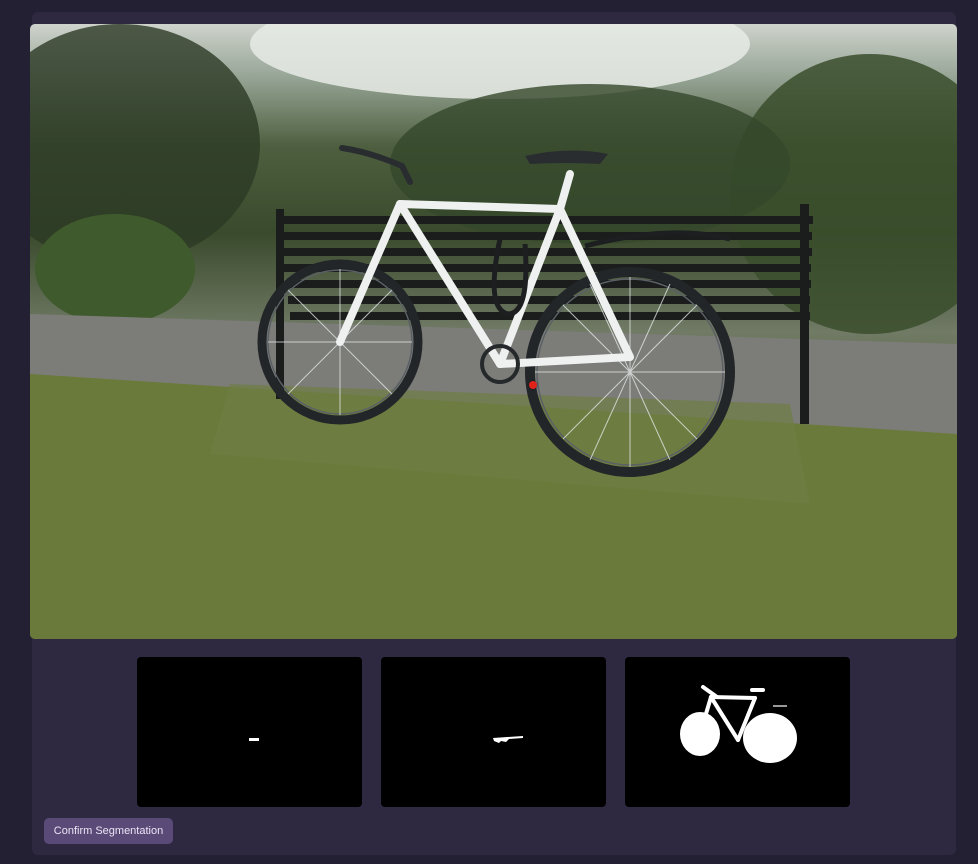 The height and width of the screenshot is (864, 978). I want to click on mask-candidates, so click(494, 732).